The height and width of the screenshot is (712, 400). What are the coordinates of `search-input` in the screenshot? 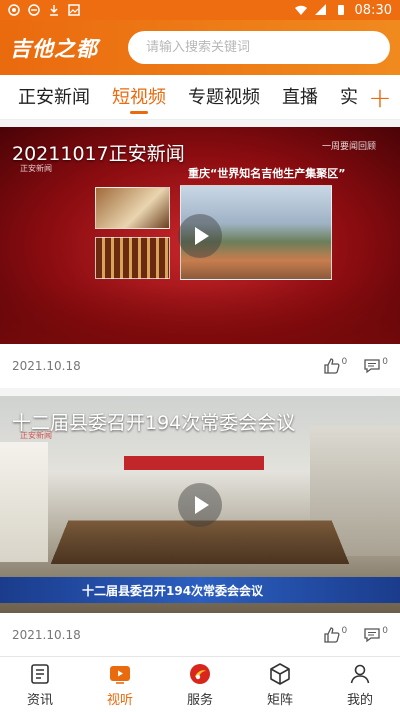 It's located at (259, 47).